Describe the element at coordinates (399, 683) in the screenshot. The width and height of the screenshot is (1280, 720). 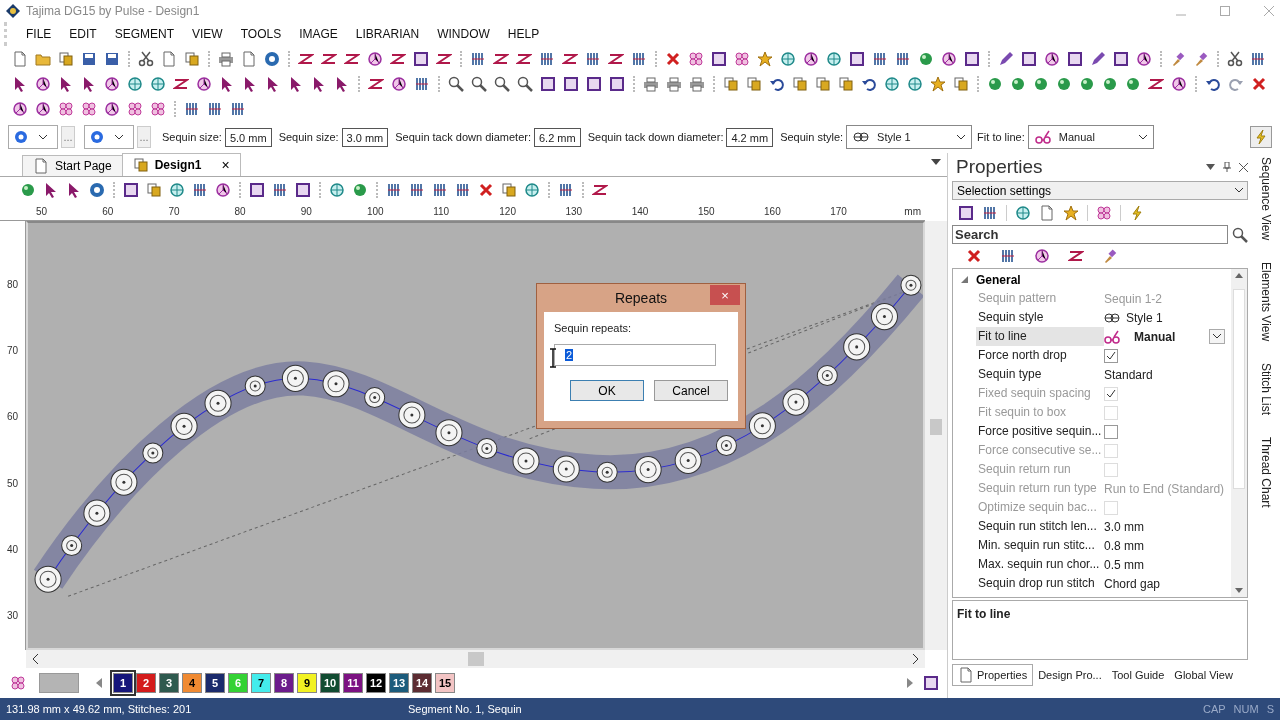
I see `color-swatch: 13` at that location.